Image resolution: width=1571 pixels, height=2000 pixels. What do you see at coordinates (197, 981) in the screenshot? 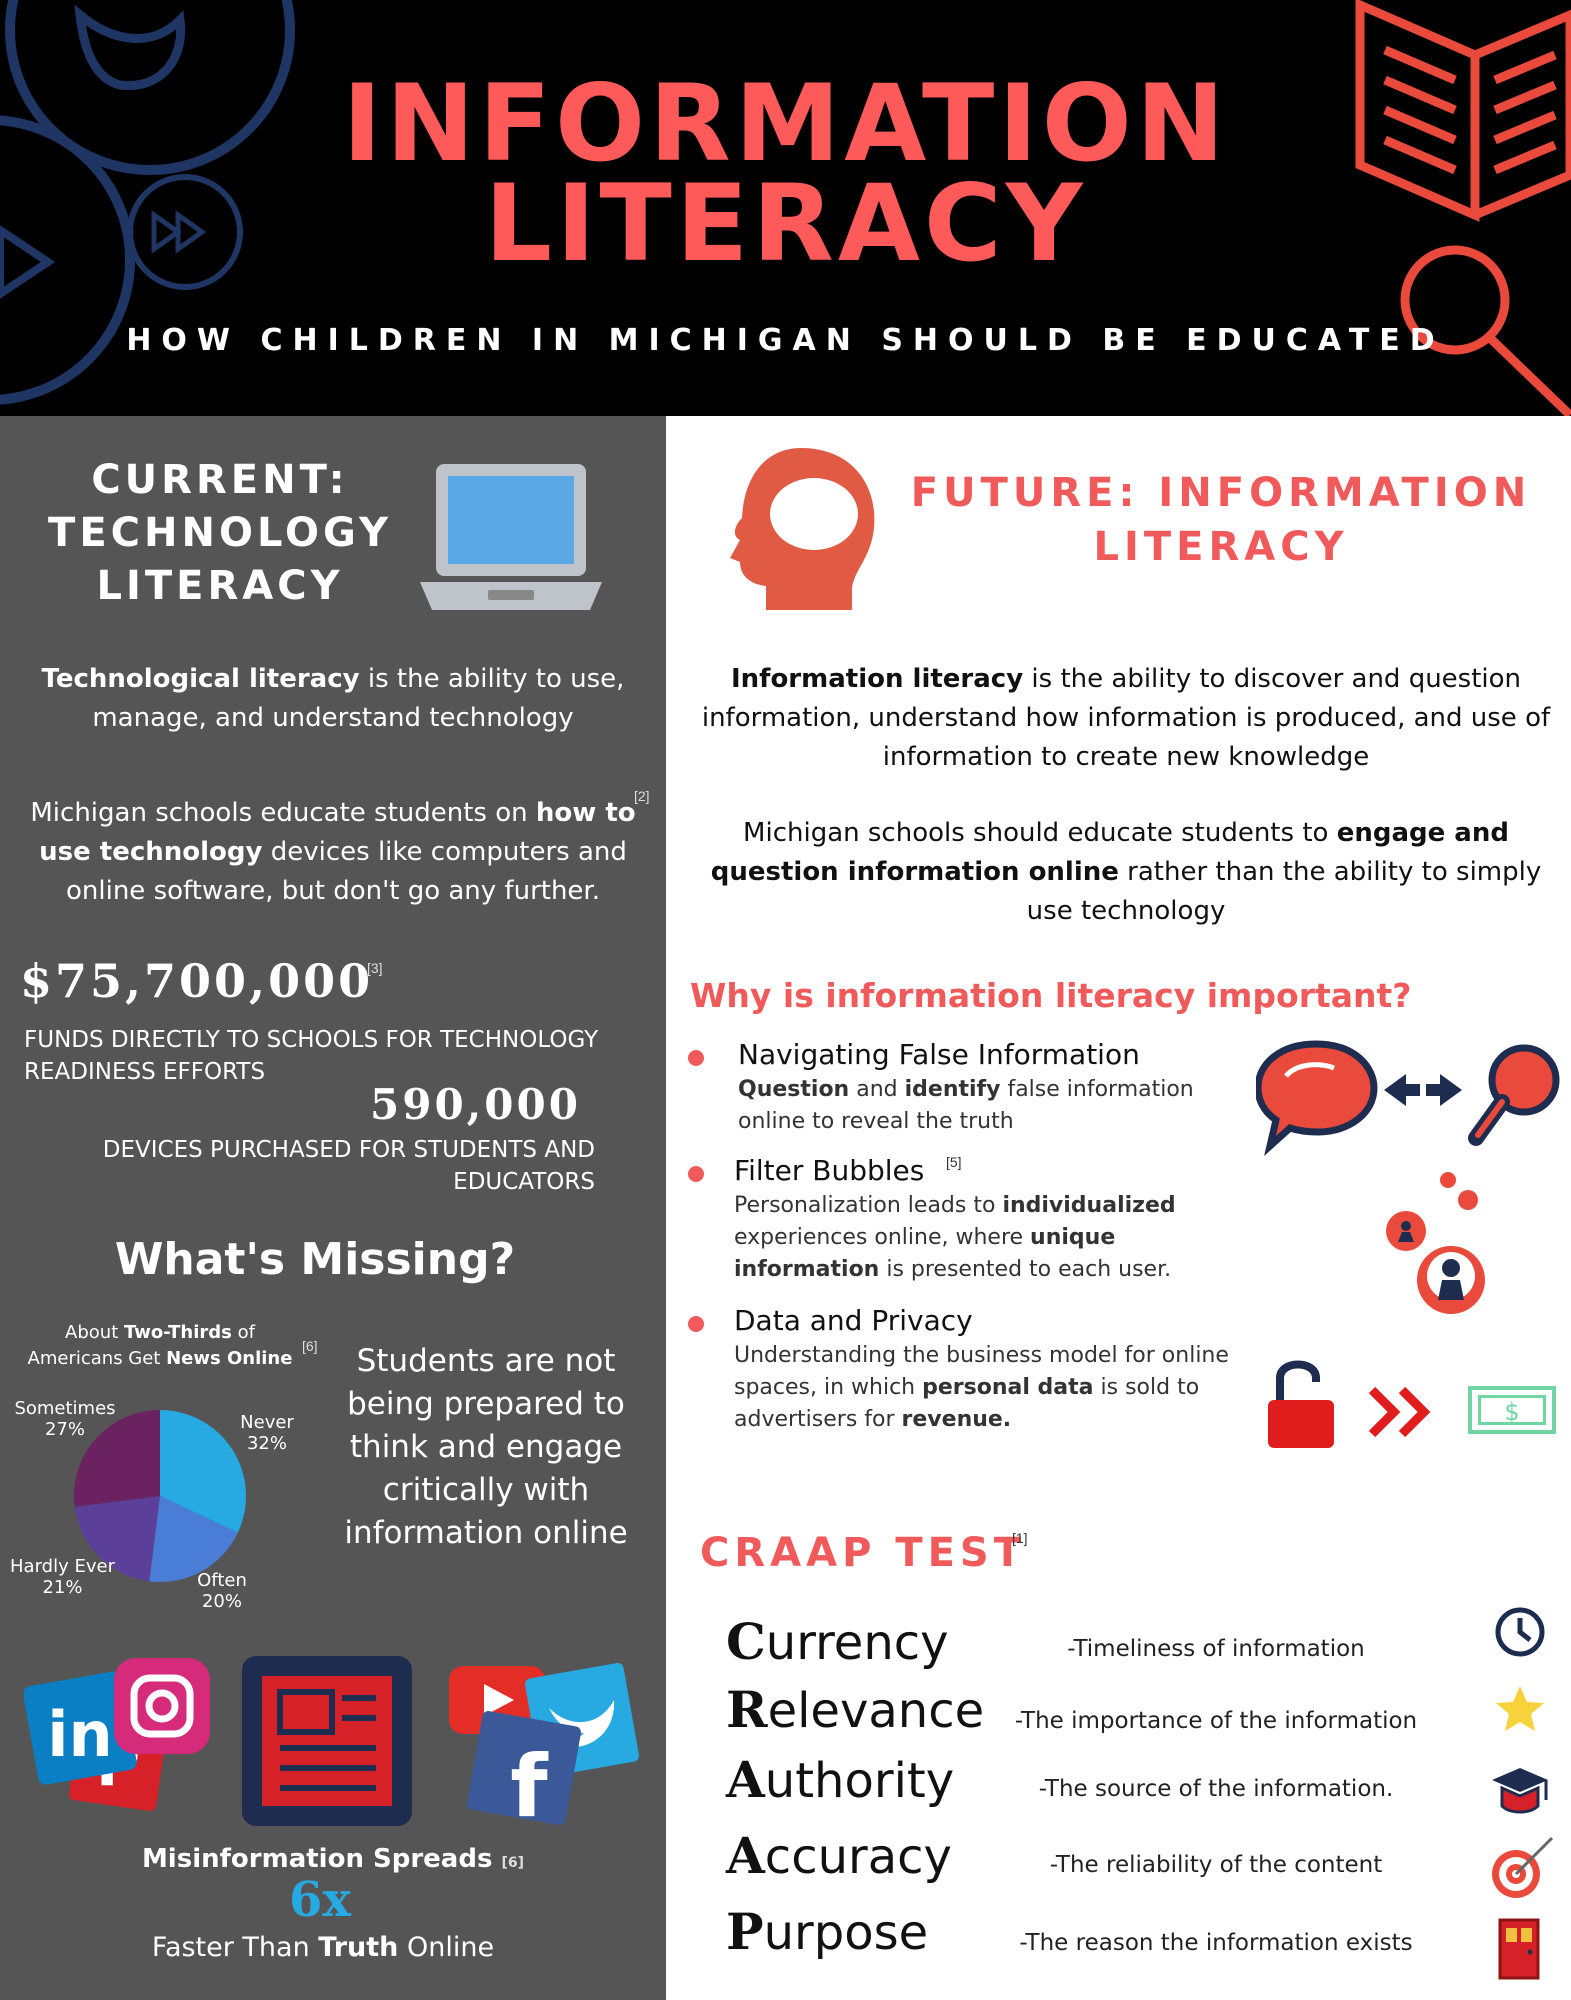
I see `funds-value: $75,700,000` at bounding box center [197, 981].